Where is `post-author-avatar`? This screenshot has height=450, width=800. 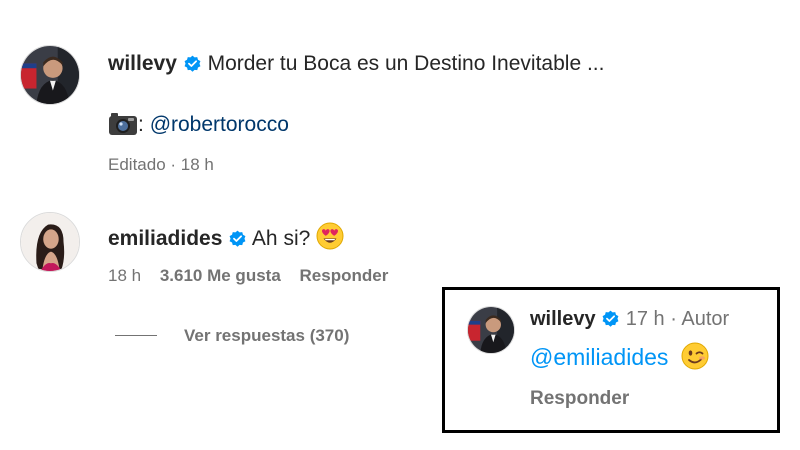 post-author-avatar is located at coordinates (50, 75).